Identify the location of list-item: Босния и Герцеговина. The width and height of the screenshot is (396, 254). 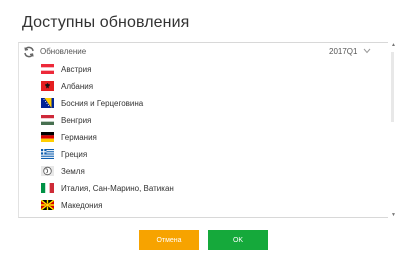
(203, 103).